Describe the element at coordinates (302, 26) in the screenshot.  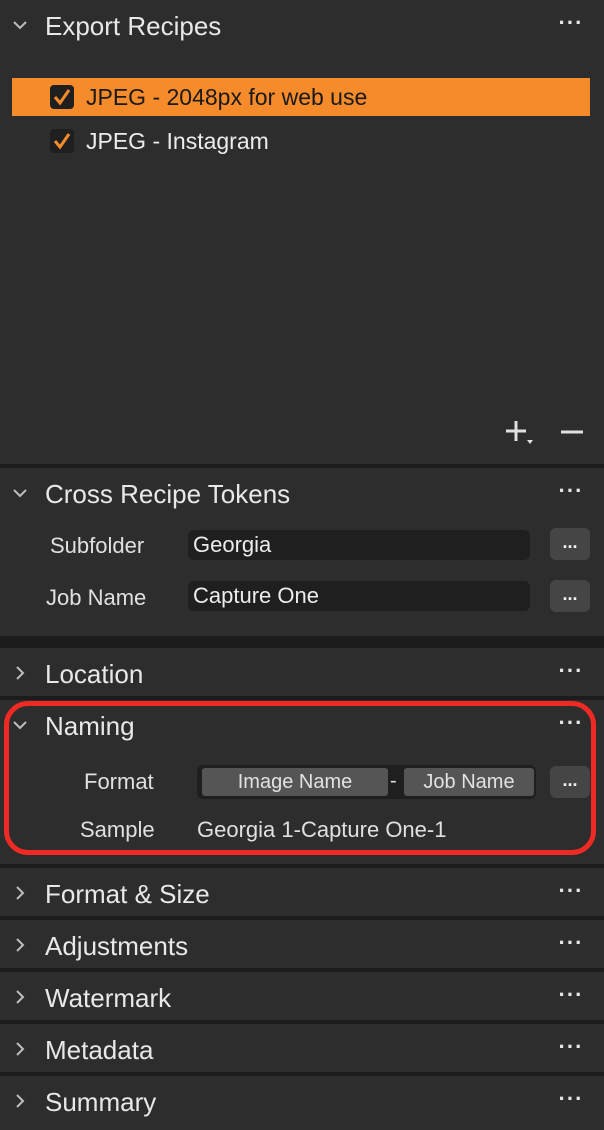
I see `export-recipes-header: Export Recipes ···` at that location.